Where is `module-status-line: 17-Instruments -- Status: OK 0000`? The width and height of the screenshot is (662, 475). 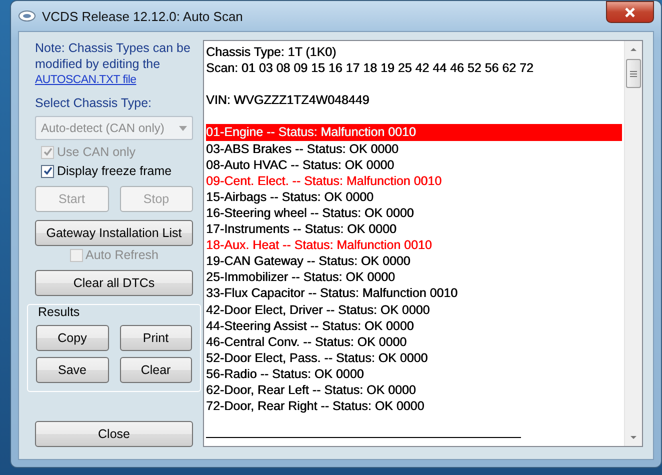
module-status-line: 17-Instruments -- Status: OK 0000 is located at coordinates (414, 229).